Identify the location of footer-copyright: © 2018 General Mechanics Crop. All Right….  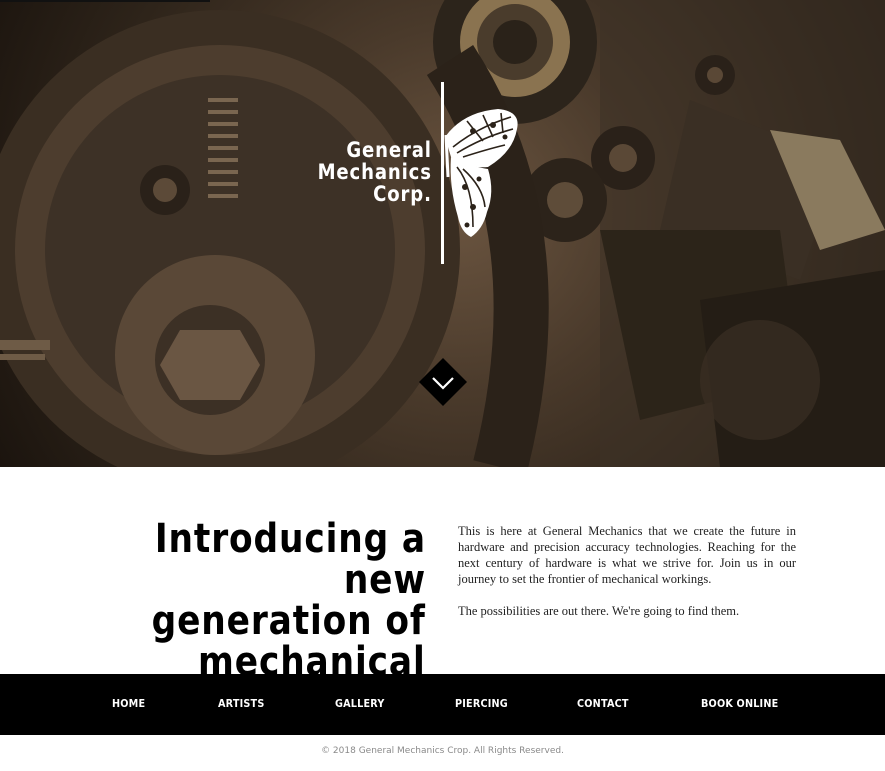
(442, 751).